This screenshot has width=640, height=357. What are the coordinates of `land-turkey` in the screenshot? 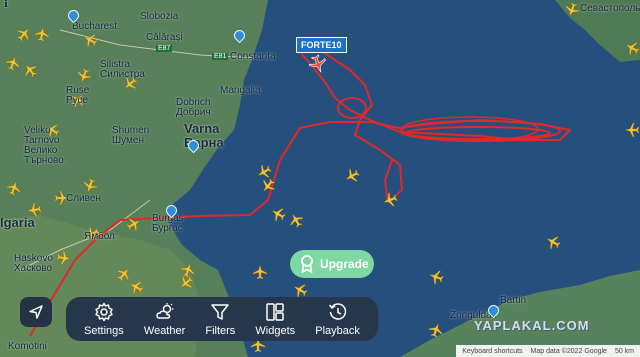 It's located at (520, 313).